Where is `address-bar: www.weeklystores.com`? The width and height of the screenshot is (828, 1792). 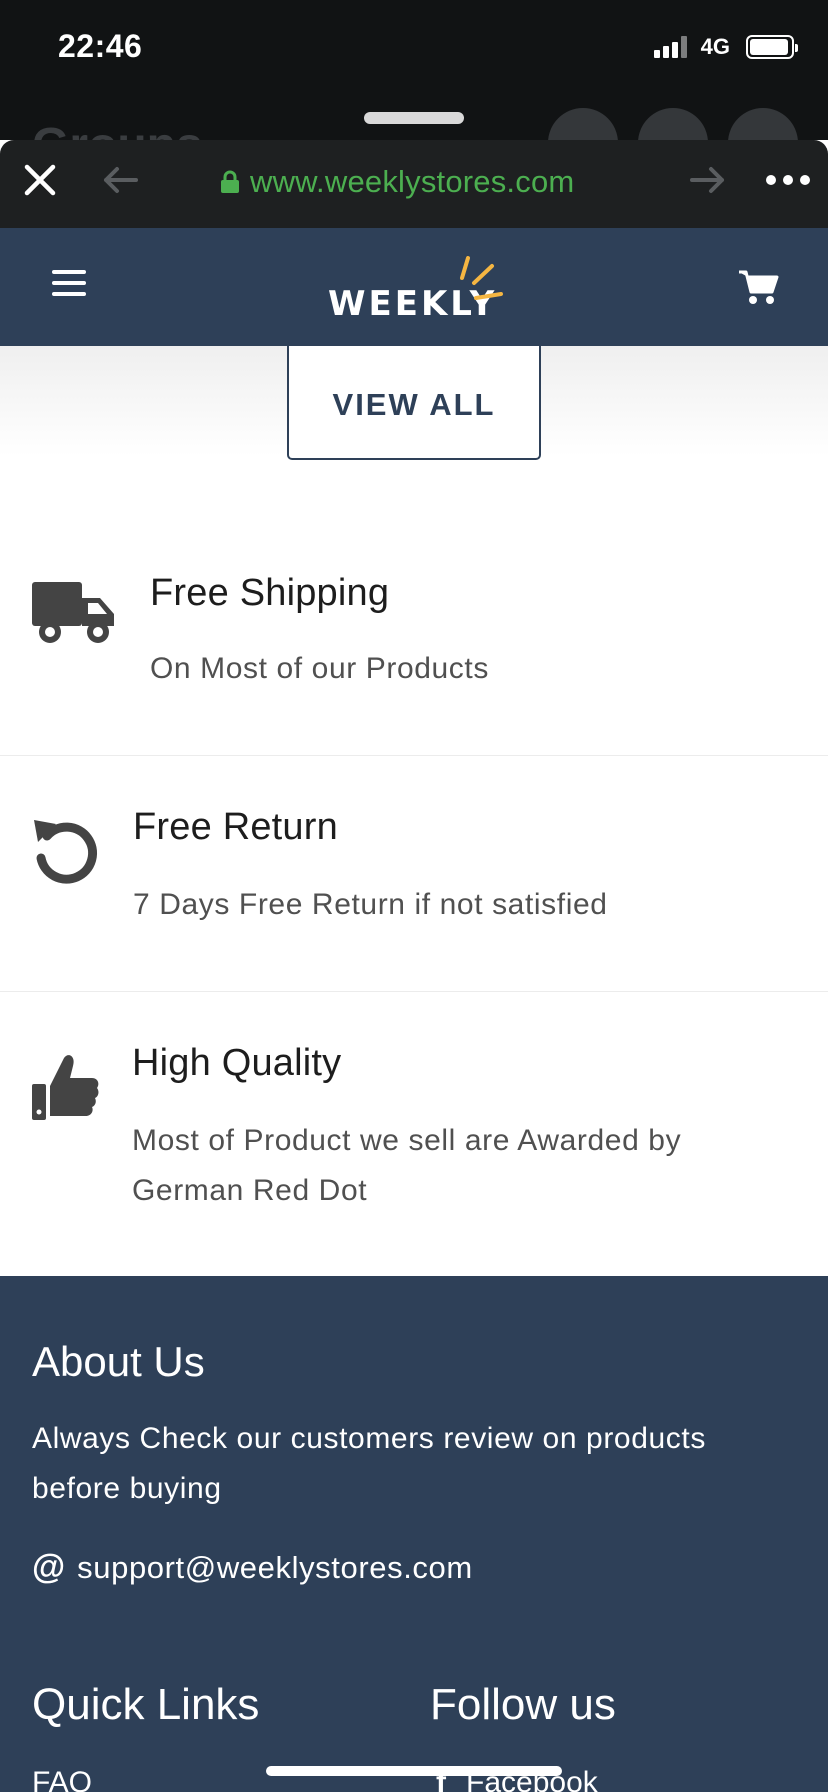 address-bar: www.weeklystores.com is located at coordinates (397, 182).